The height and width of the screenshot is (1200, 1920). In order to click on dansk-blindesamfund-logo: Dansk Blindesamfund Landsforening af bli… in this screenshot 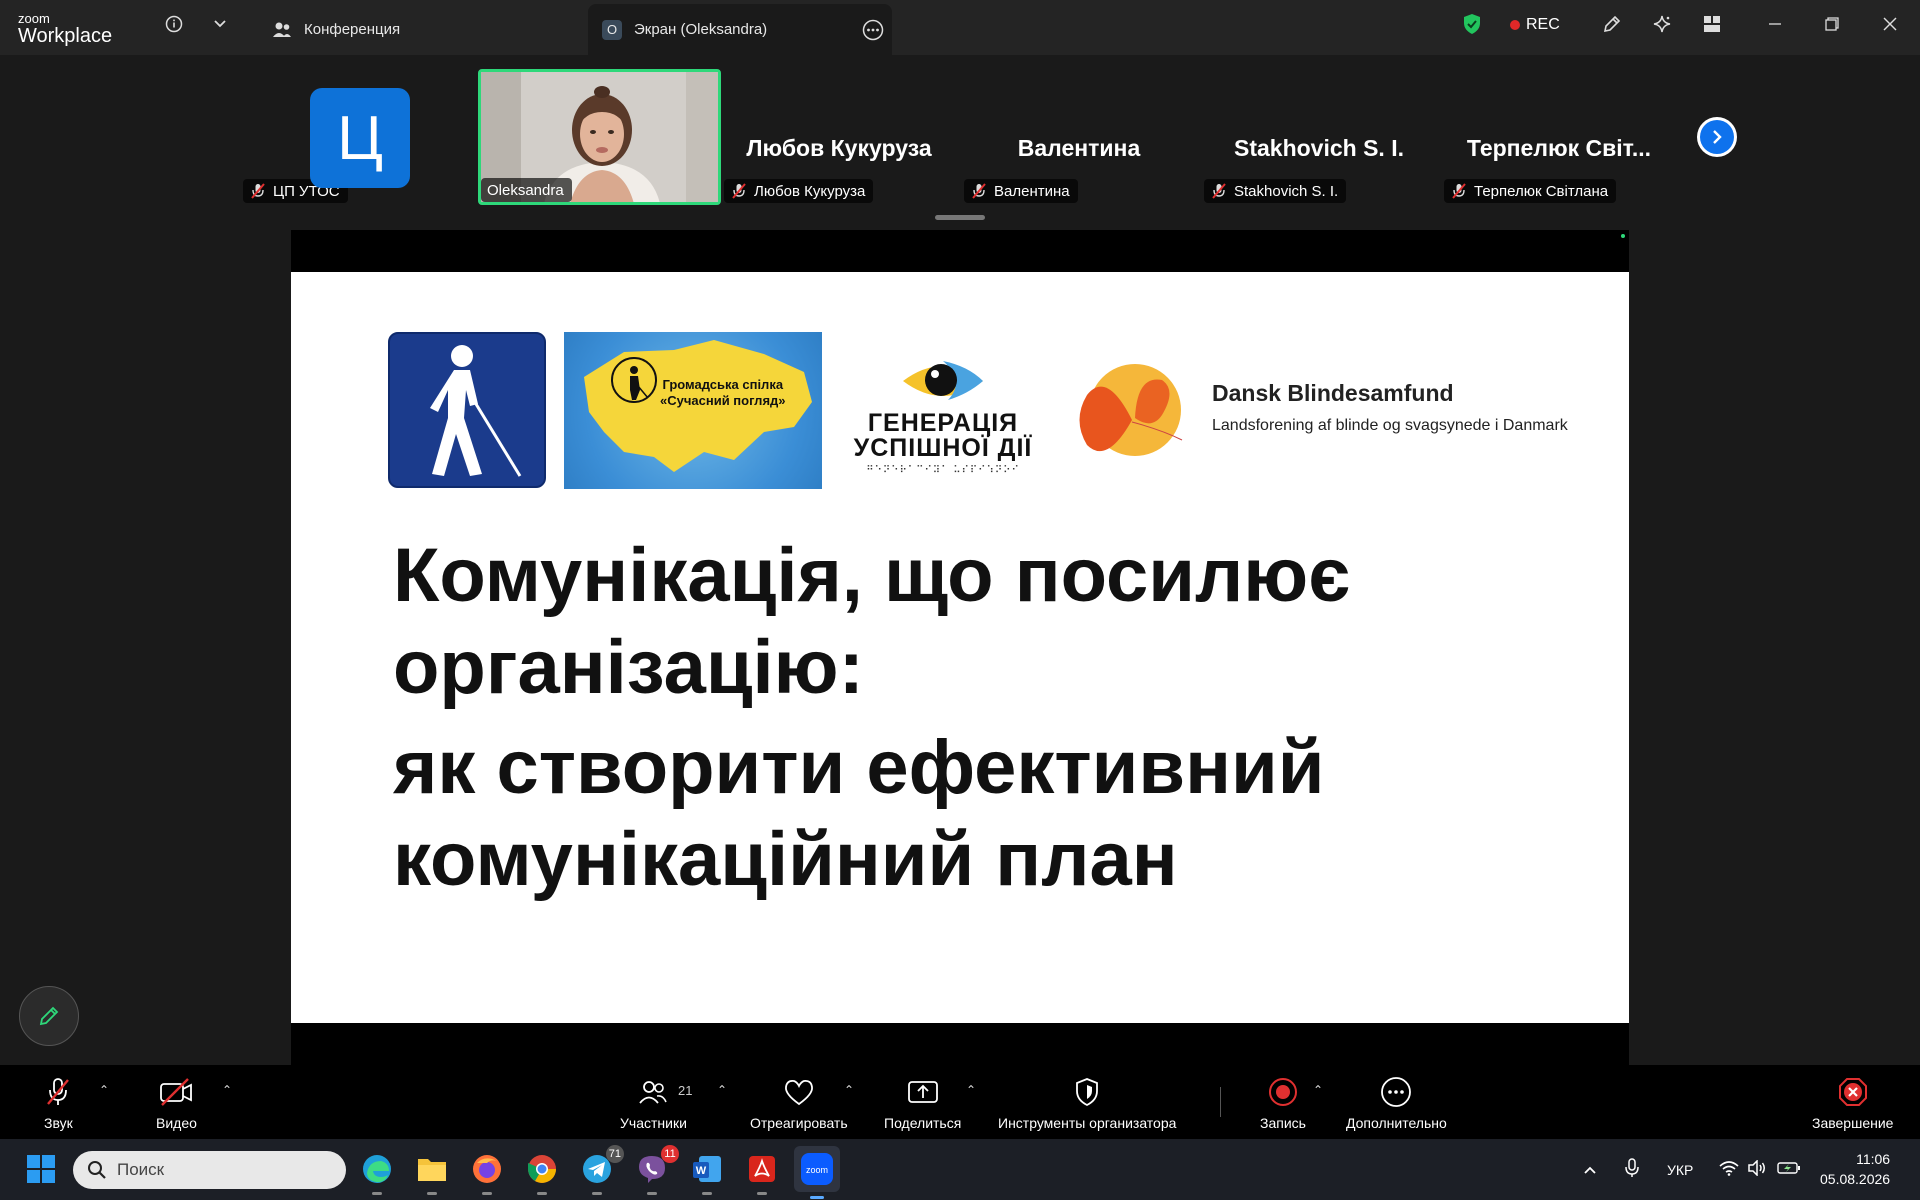, I will do `click(1337, 415)`.